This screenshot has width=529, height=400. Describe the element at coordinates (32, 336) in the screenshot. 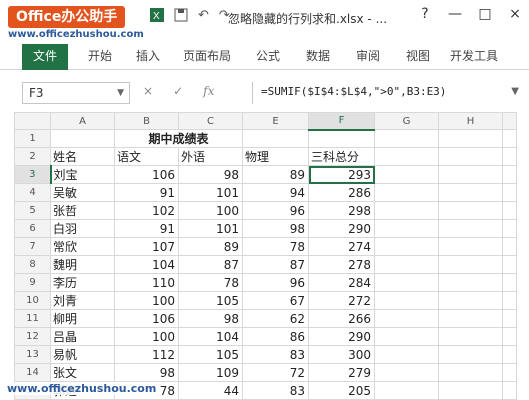

I see `row-header: 12` at that location.